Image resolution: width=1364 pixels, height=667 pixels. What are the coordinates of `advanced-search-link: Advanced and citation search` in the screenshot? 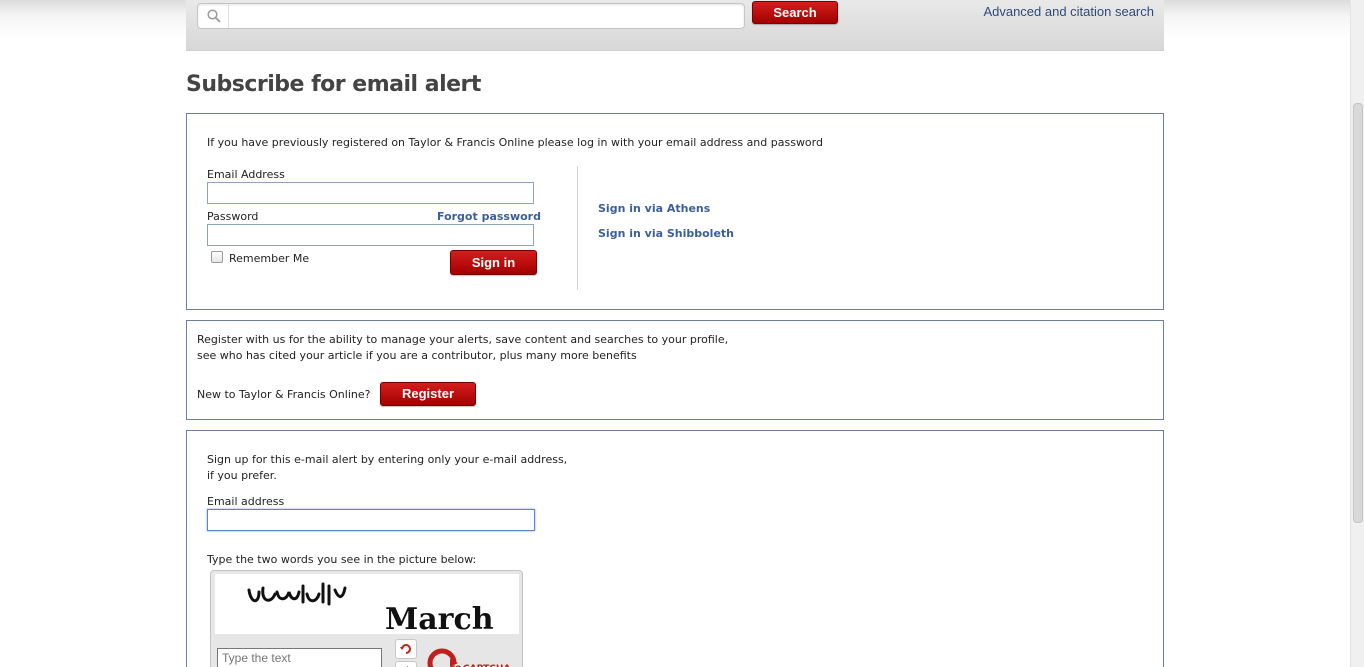 It's located at (1068, 11).